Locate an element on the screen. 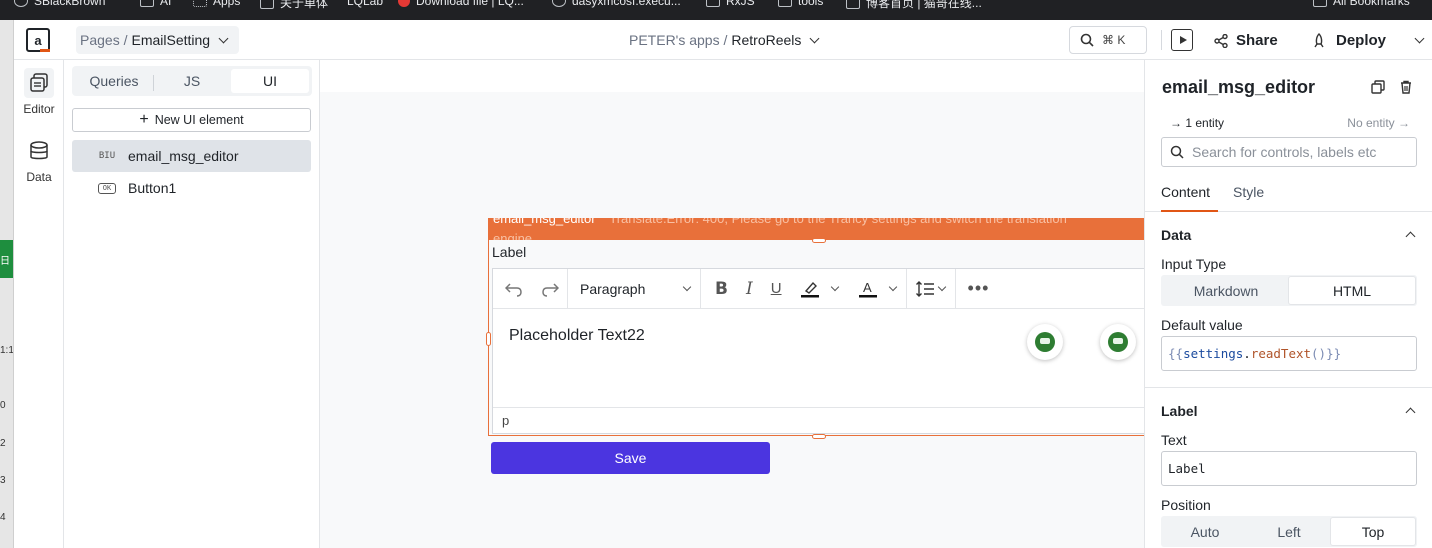  bookmark-rxjs: RxJS is located at coordinates (730, 4).